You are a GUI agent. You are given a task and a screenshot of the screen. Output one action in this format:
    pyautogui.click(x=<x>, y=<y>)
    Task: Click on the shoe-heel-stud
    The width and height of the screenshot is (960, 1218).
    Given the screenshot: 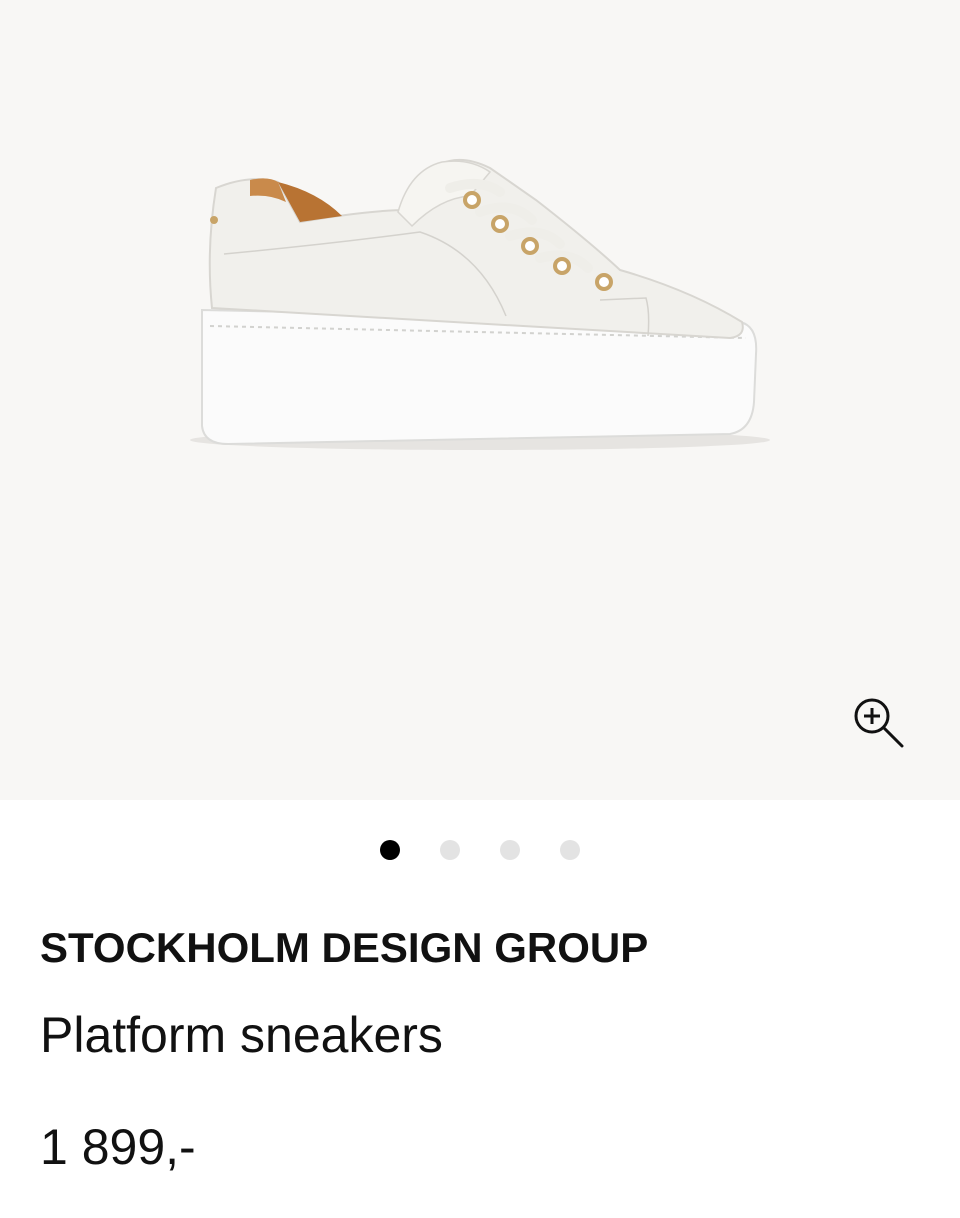 What is the action you would take?
    pyautogui.click(x=214, y=220)
    